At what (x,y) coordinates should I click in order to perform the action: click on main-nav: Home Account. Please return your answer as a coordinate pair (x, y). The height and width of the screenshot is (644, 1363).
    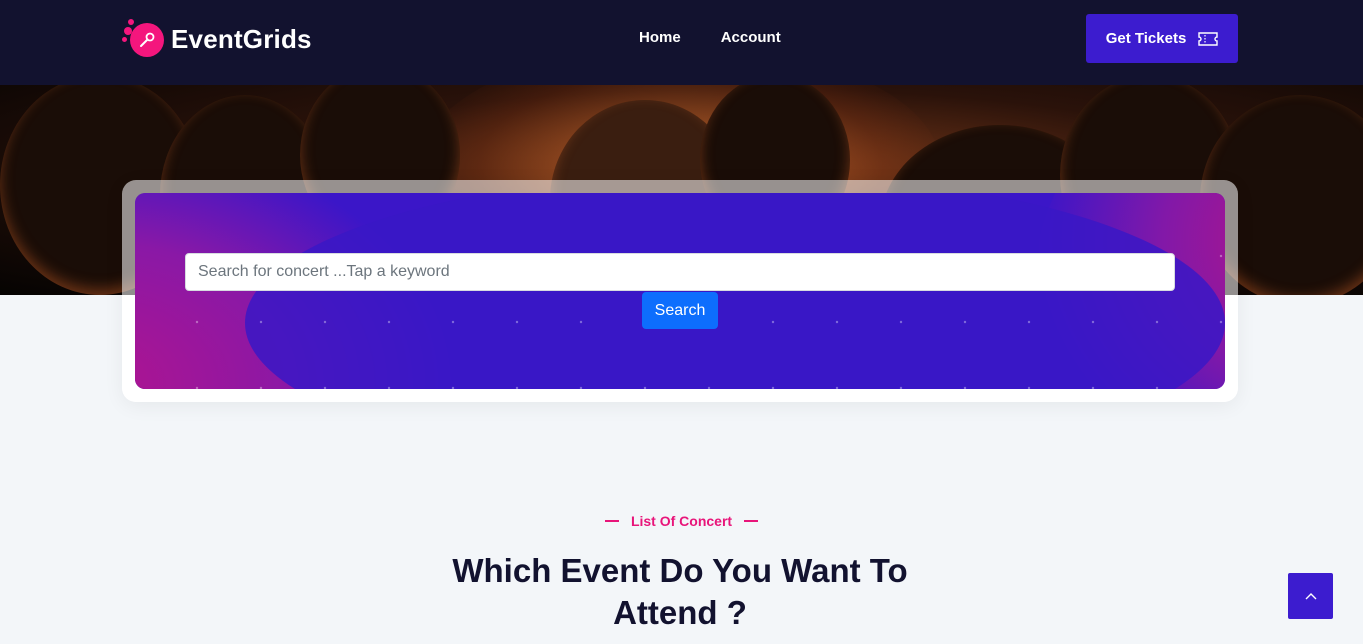
    Looking at the image, I should click on (710, 37).